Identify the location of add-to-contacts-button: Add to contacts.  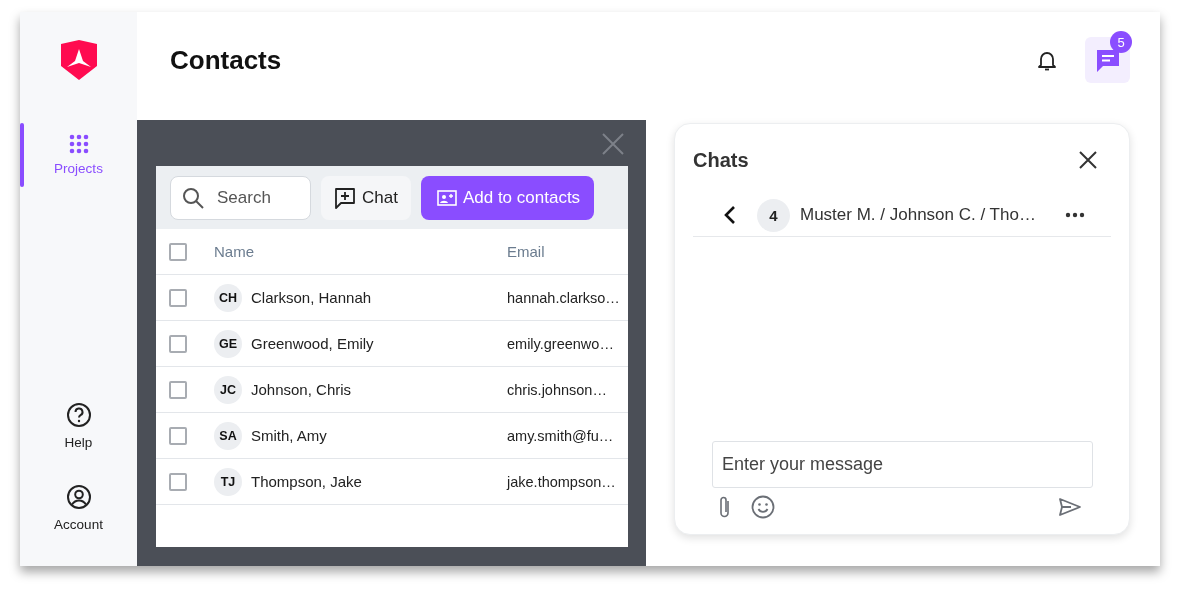
(507, 197).